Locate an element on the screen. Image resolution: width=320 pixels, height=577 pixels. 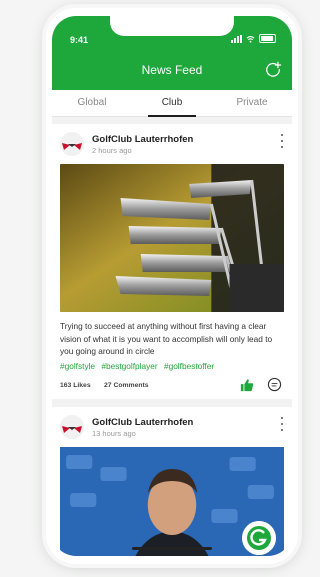
home-indicator is located at coordinates (172, 548).